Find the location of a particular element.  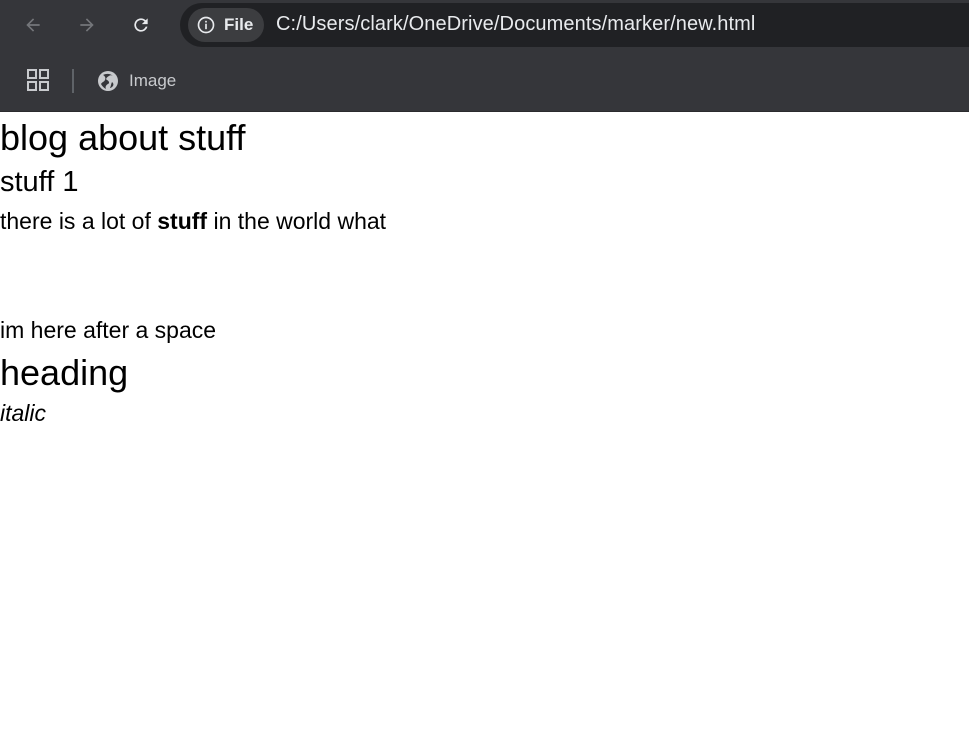

back-button is located at coordinates (33, 25).